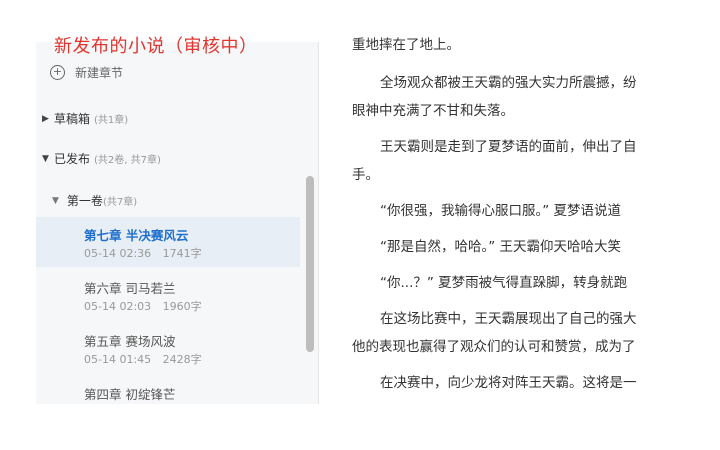 The height and width of the screenshot is (450, 720). I want to click on new-chapter-button: + 新建章节, so click(86, 72).